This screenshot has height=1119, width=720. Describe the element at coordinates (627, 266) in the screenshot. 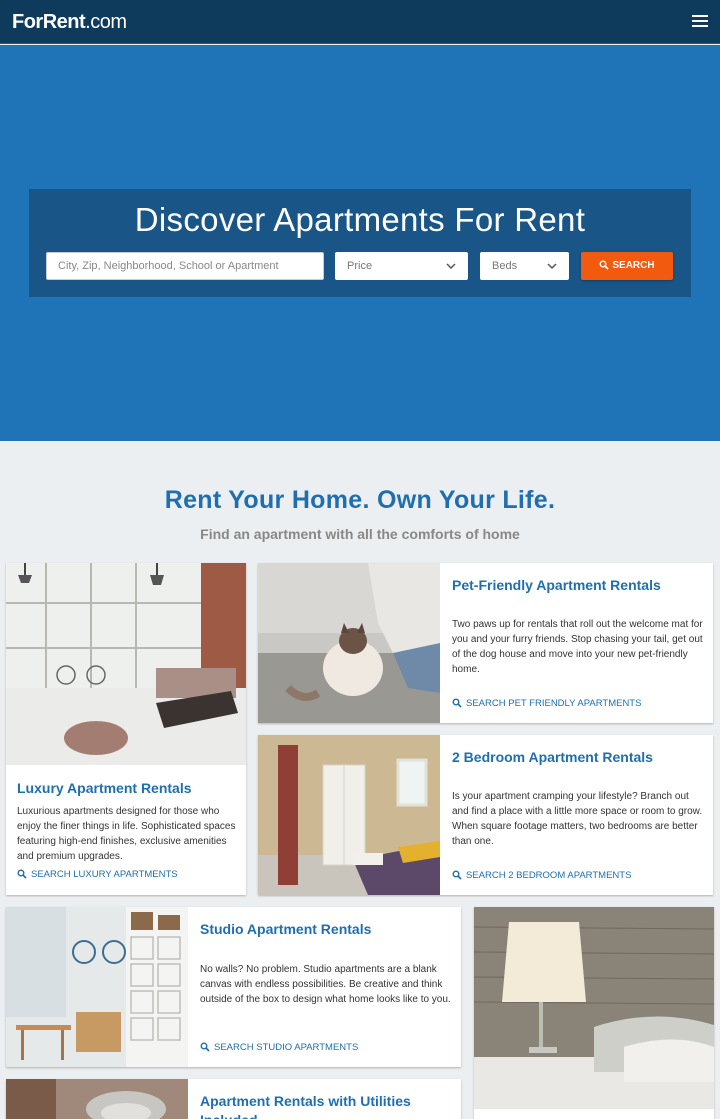

I see `search-button: SEARCH` at that location.